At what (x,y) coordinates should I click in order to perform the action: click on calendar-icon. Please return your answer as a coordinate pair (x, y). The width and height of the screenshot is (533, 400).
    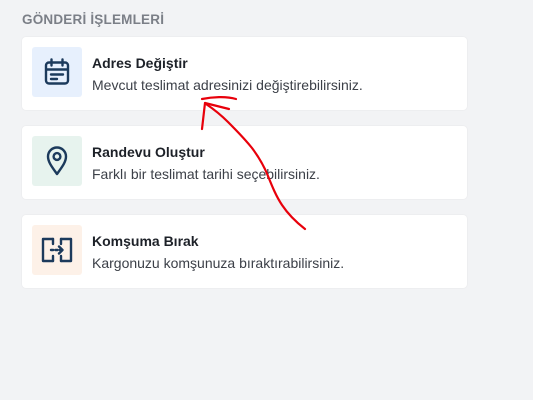
    Looking at the image, I should click on (57, 71).